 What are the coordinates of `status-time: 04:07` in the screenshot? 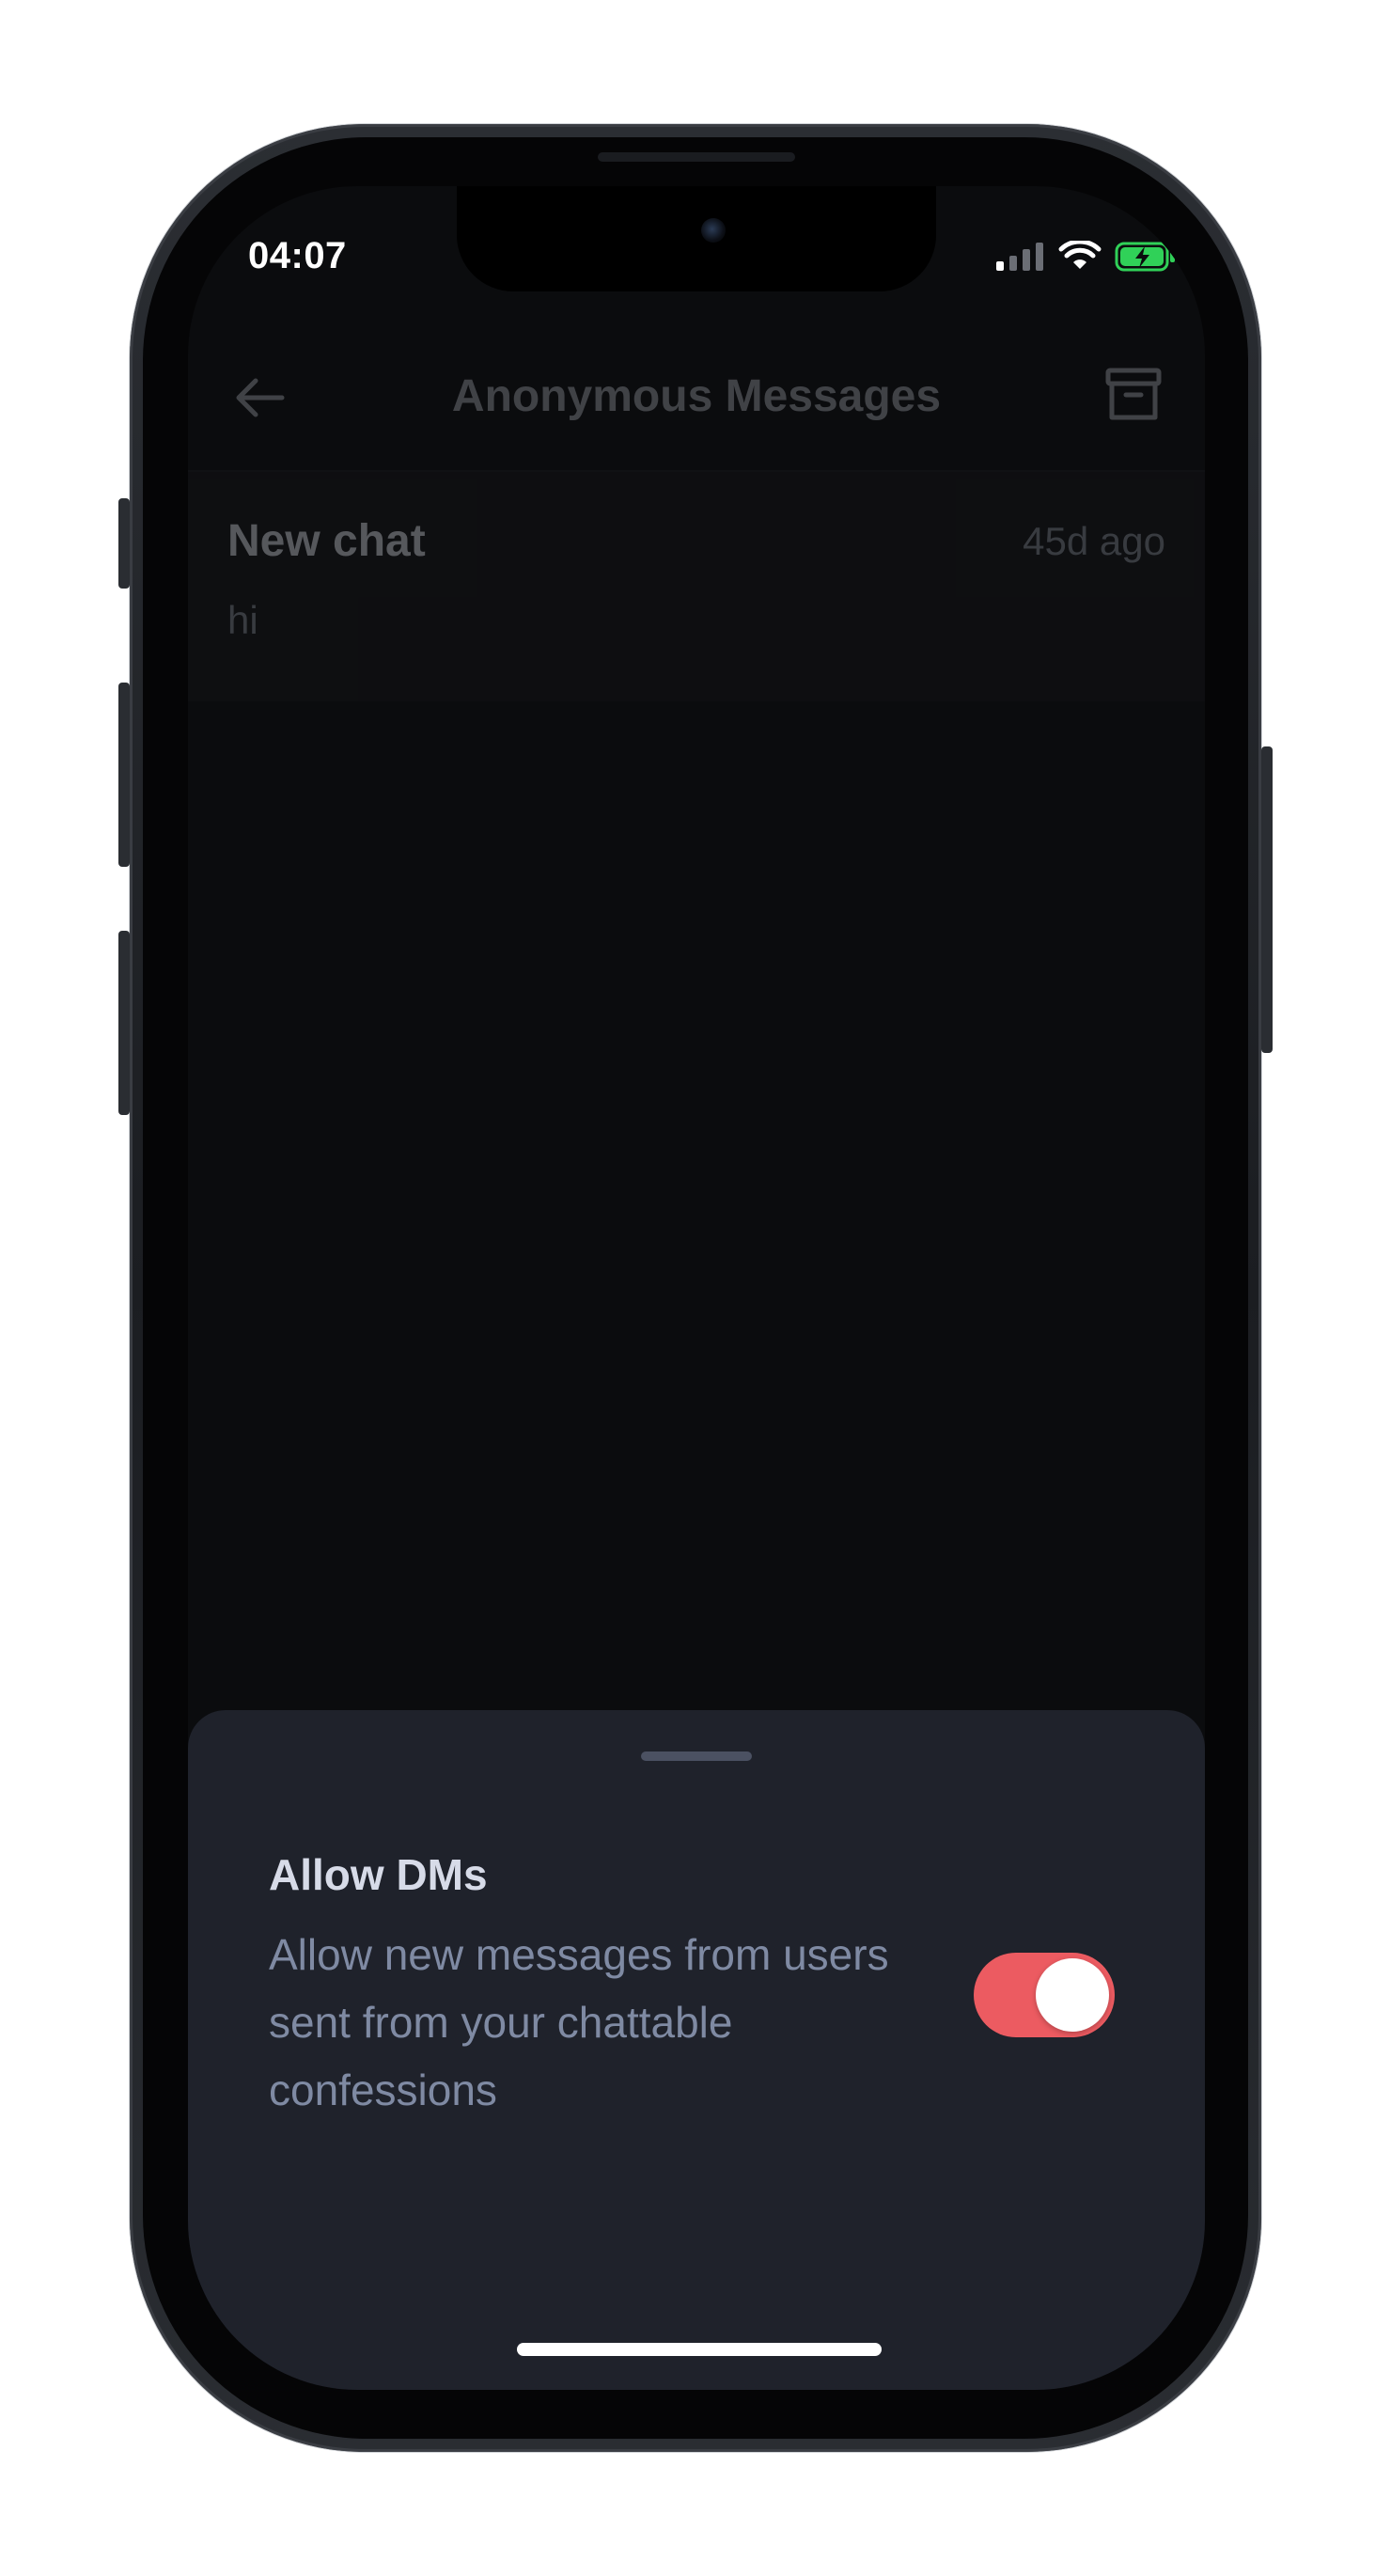 It's located at (298, 256).